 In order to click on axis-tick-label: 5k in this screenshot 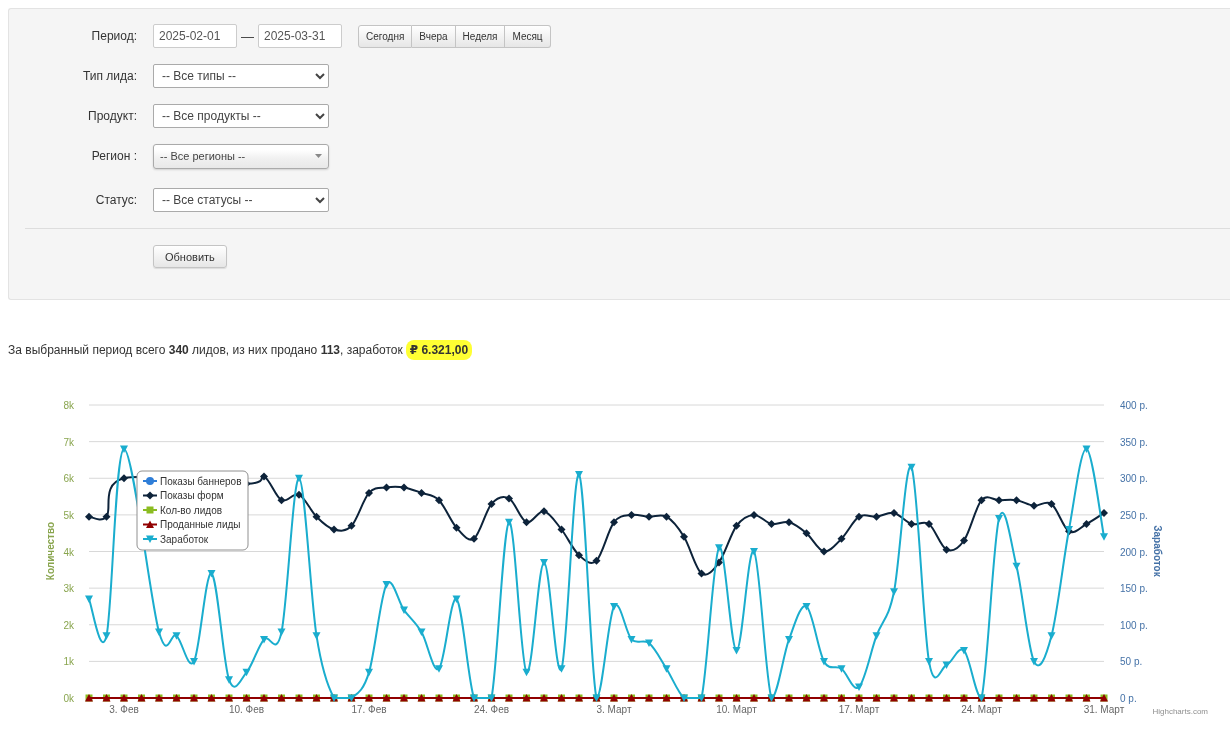, I will do `click(68, 515)`.